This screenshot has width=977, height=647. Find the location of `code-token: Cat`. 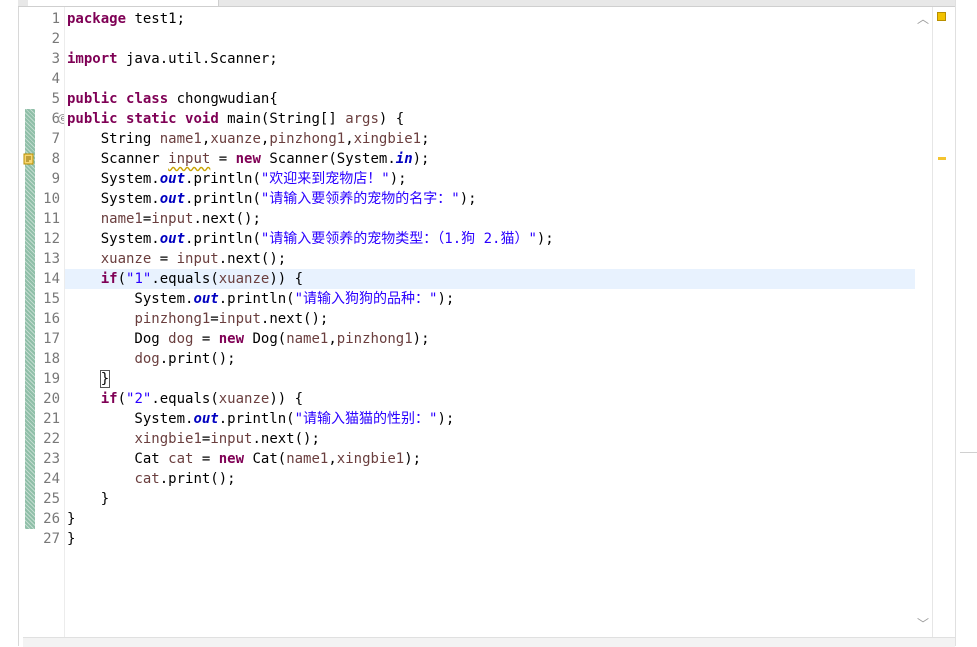

code-token: Cat is located at coordinates (118, 459).